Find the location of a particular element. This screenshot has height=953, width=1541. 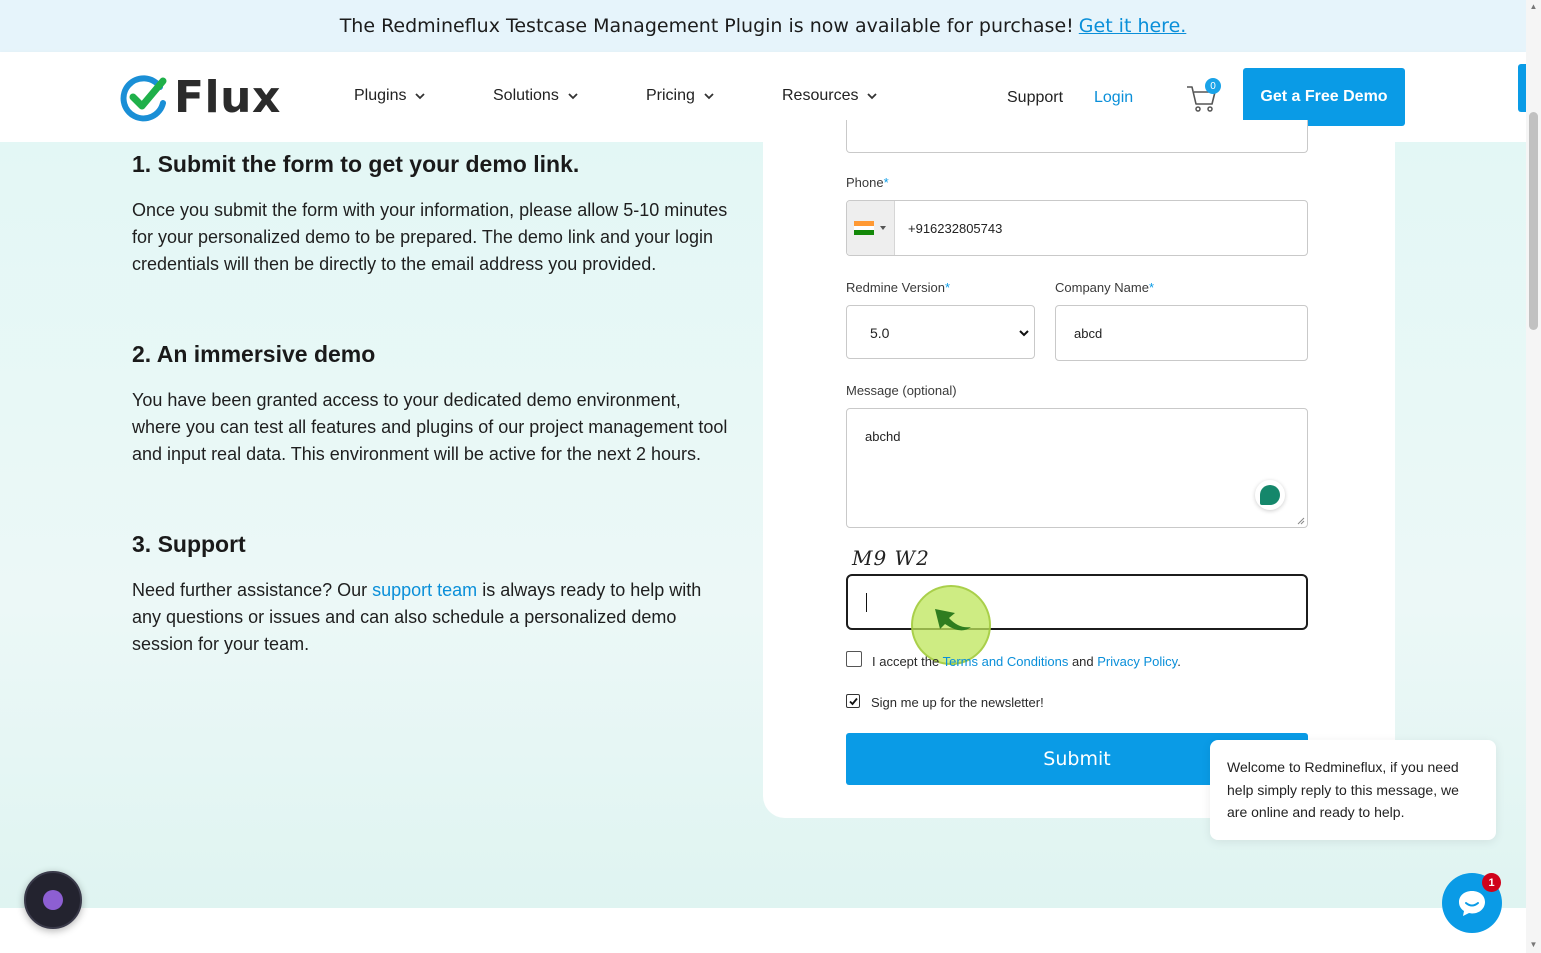

resize-handle-icon is located at coordinates (1301, 521).